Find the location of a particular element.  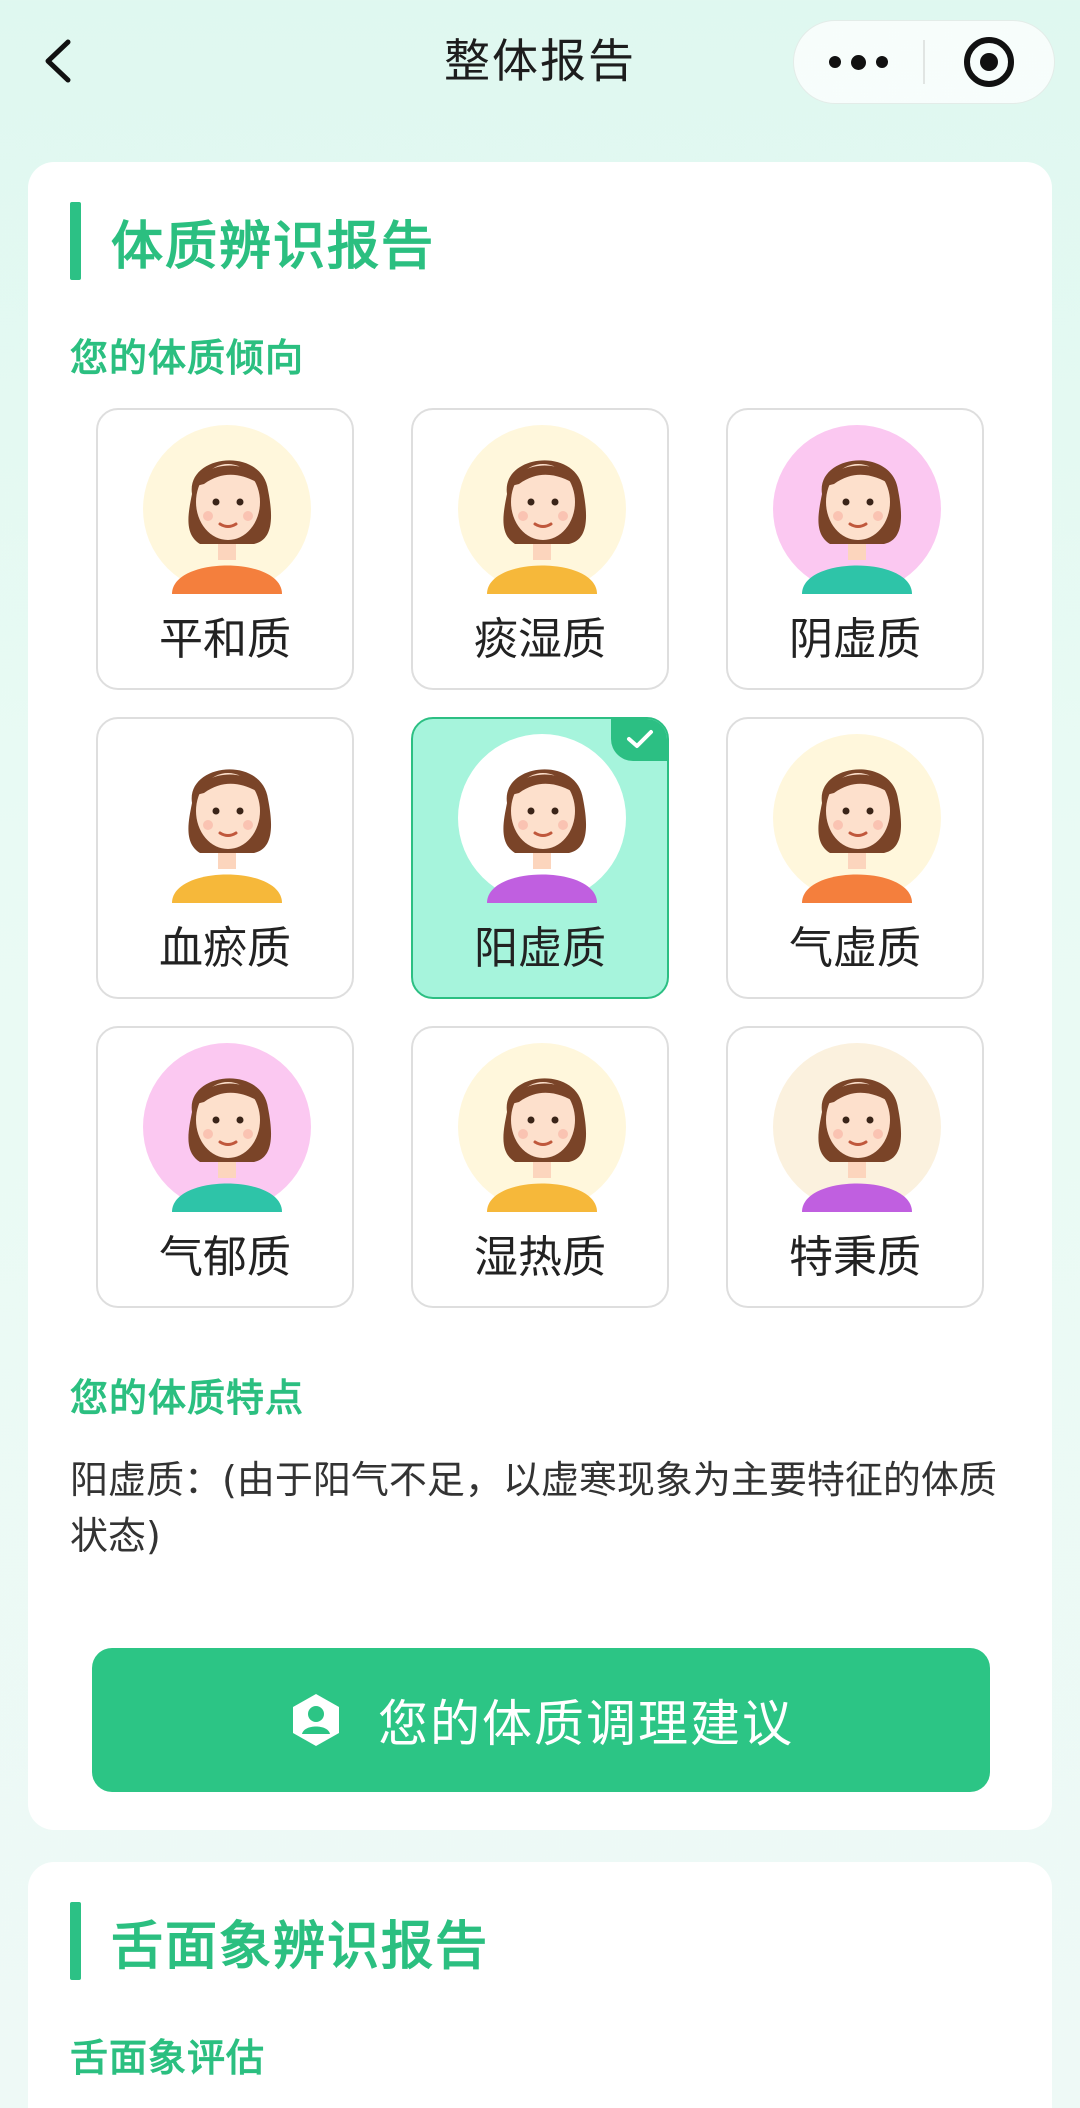

checkmark-icon is located at coordinates (639, 740).